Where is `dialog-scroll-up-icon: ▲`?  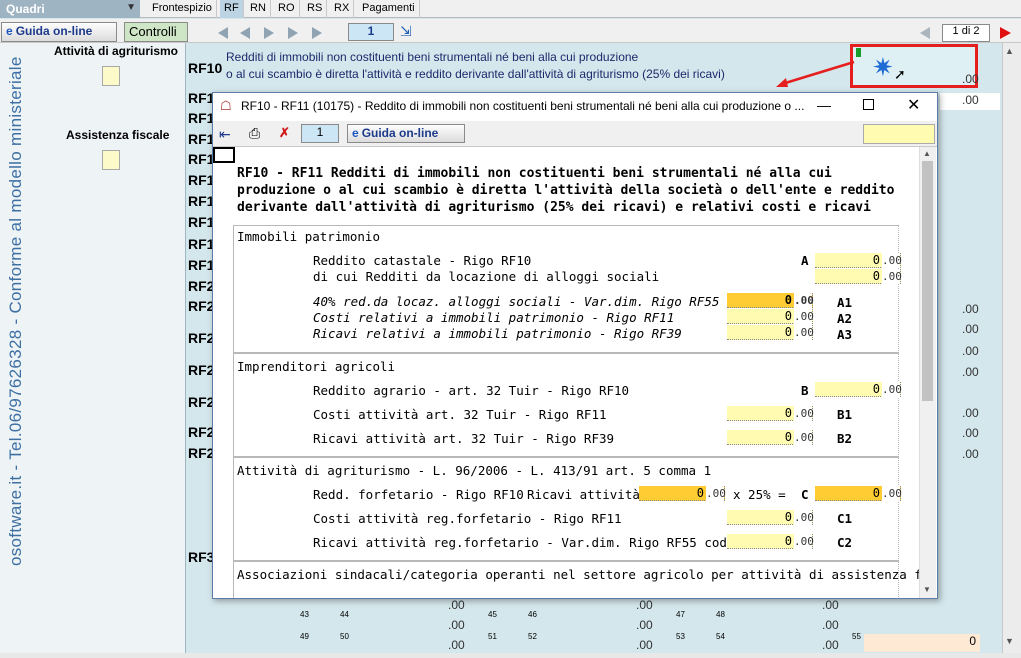 dialog-scroll-up-icon: ▲ is located at coordinates (927, 153).